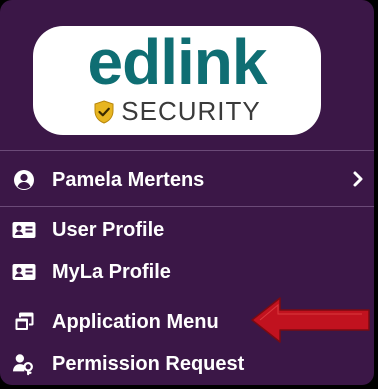 The height and width of the screenshot is (389, 378). I want to click on menu-item-user-profile: User Profile, so click(187, 230).